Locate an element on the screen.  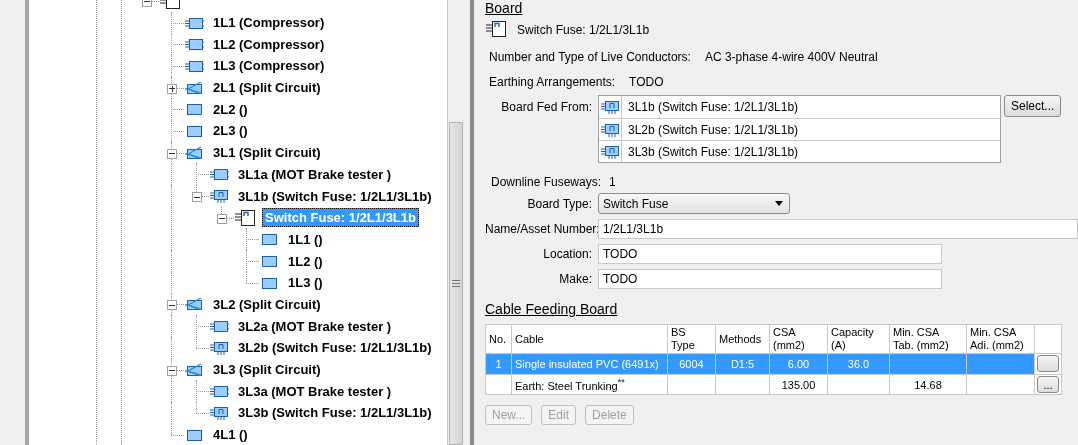
column-header: Min. CSA Tab. (mm2) is located at coordinates (928, 339).